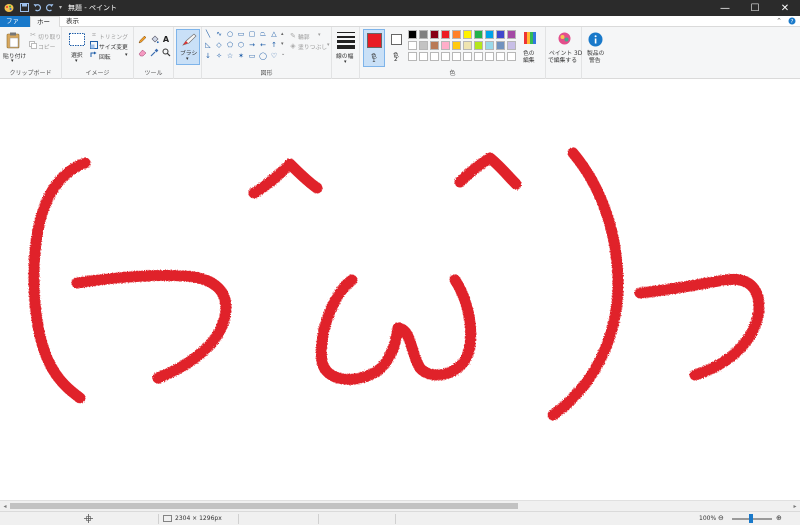 This screenshot has width=800, height=525. I want to click on brushes-button: ブラシ ▾, so click(188, 47).